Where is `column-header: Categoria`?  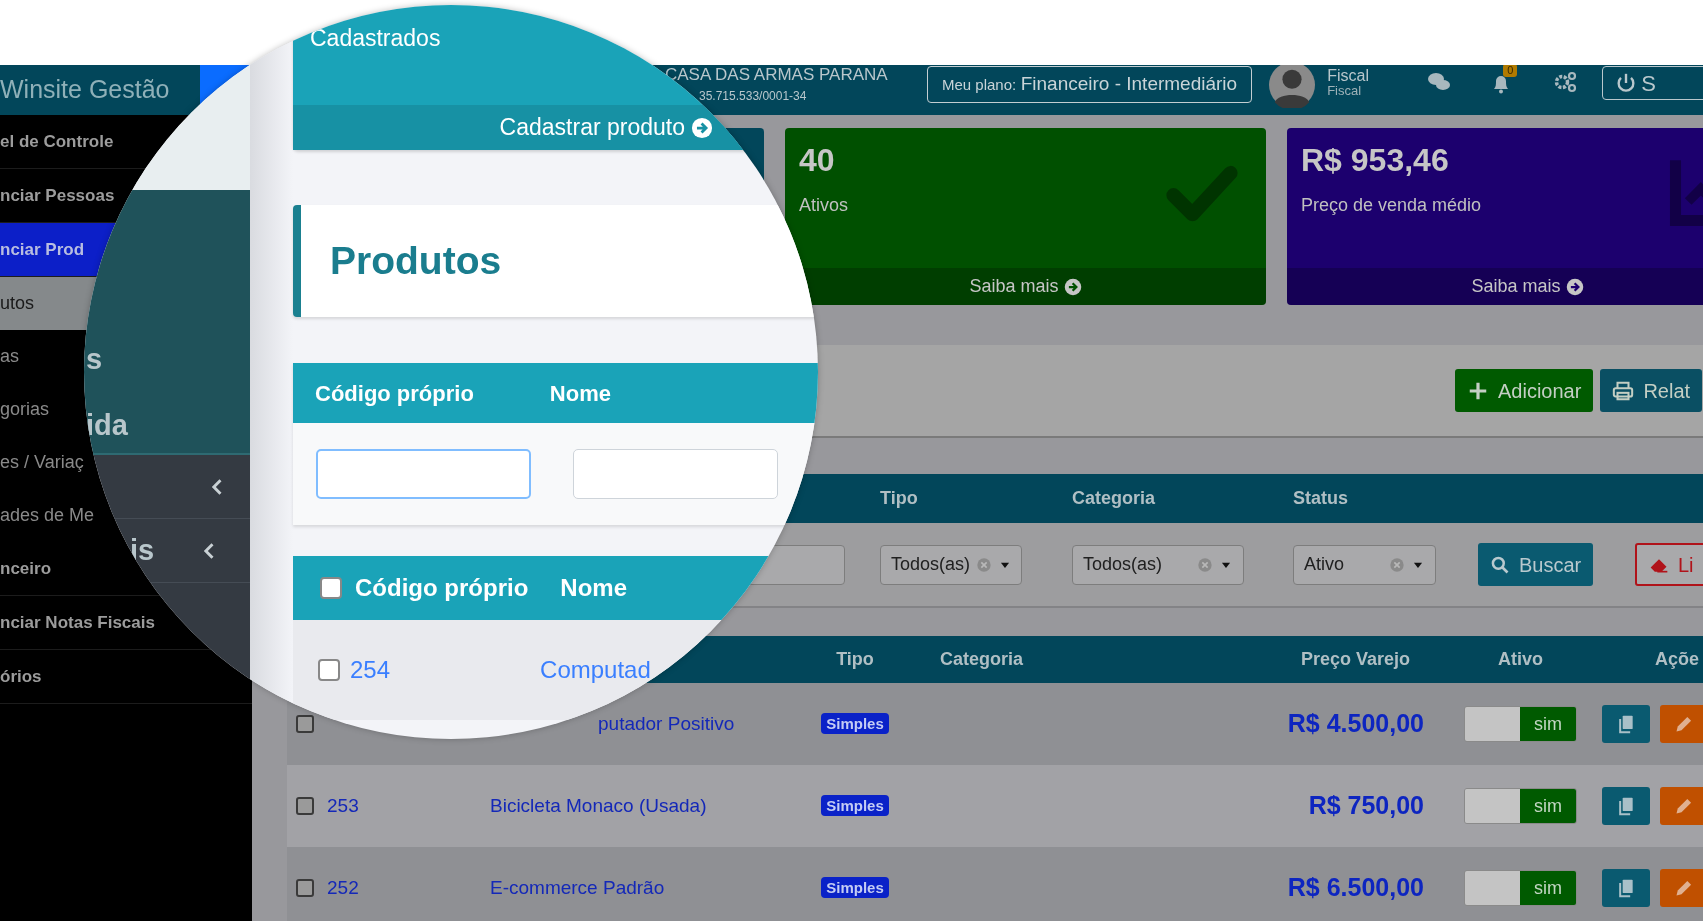
column-header: Categoria is located at coordinates (982, 659).